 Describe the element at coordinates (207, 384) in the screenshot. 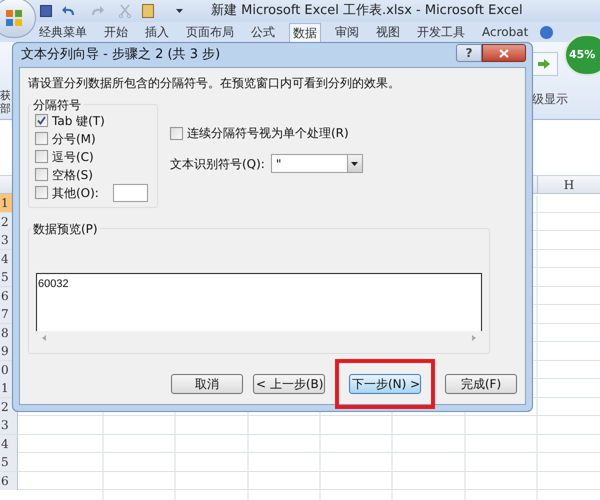

I see `dialog-button: 取消` at that location.